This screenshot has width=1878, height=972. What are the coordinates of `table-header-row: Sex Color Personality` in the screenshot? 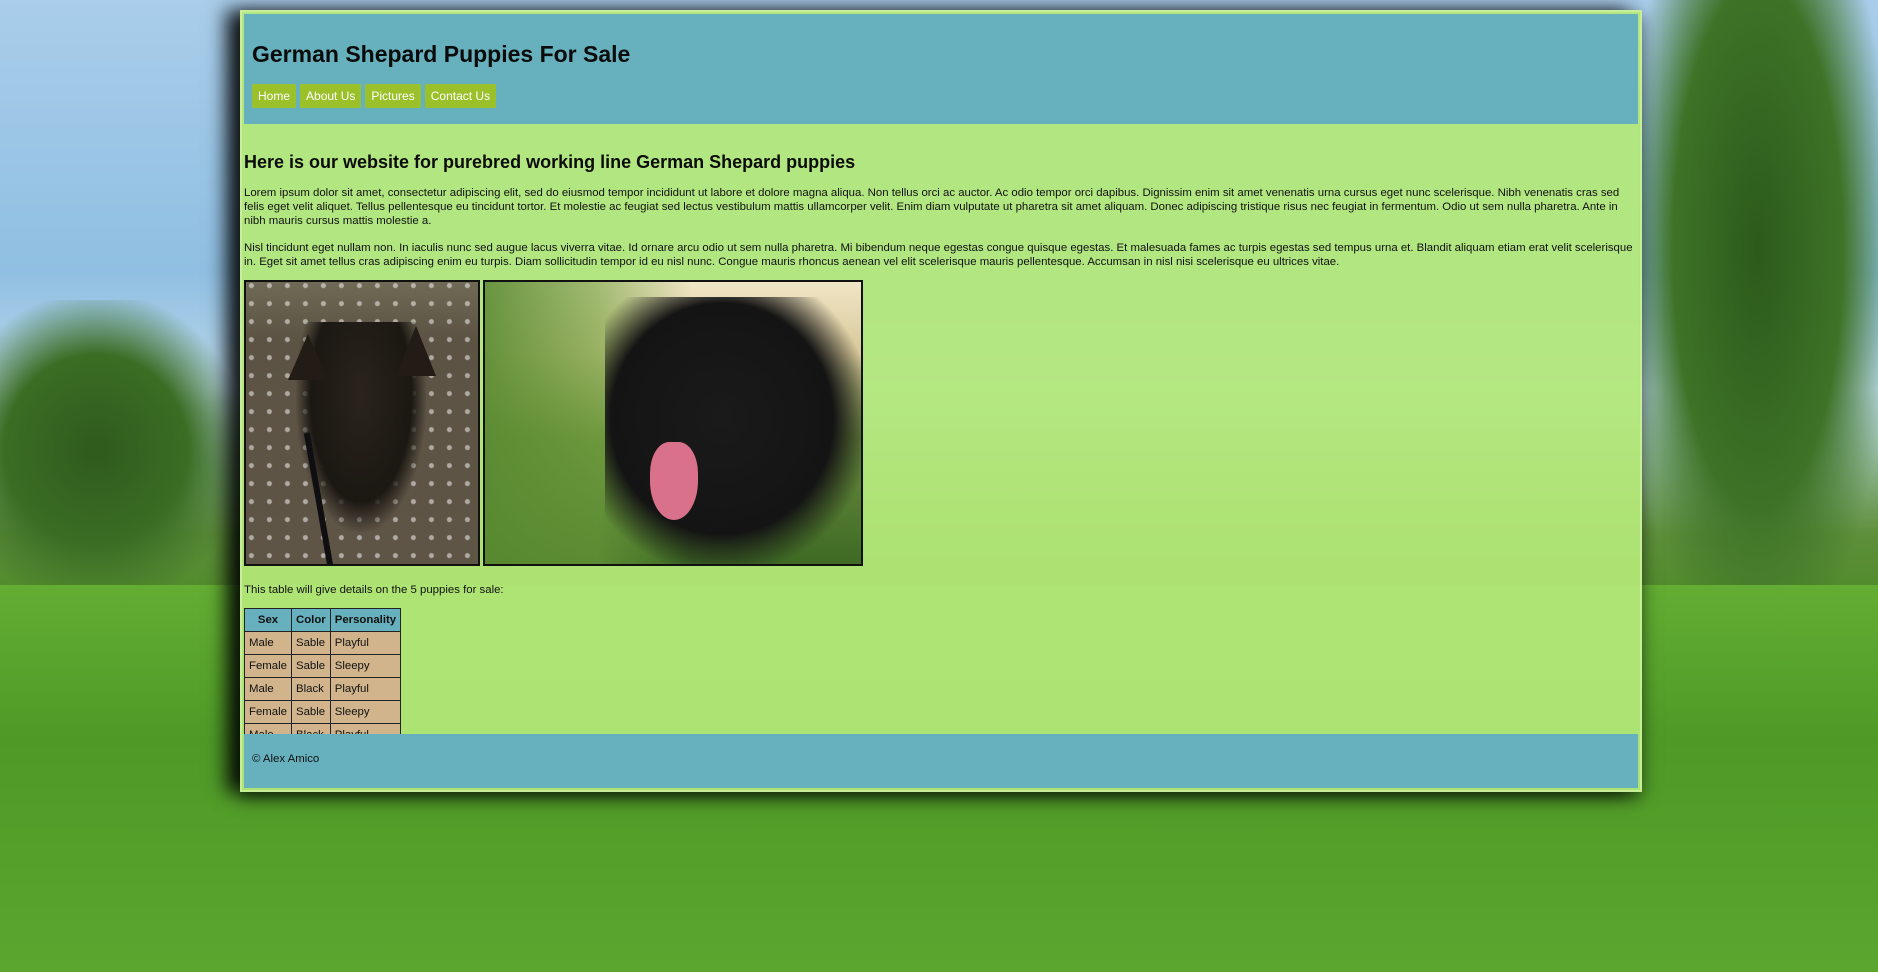 It's located at (323, 620).